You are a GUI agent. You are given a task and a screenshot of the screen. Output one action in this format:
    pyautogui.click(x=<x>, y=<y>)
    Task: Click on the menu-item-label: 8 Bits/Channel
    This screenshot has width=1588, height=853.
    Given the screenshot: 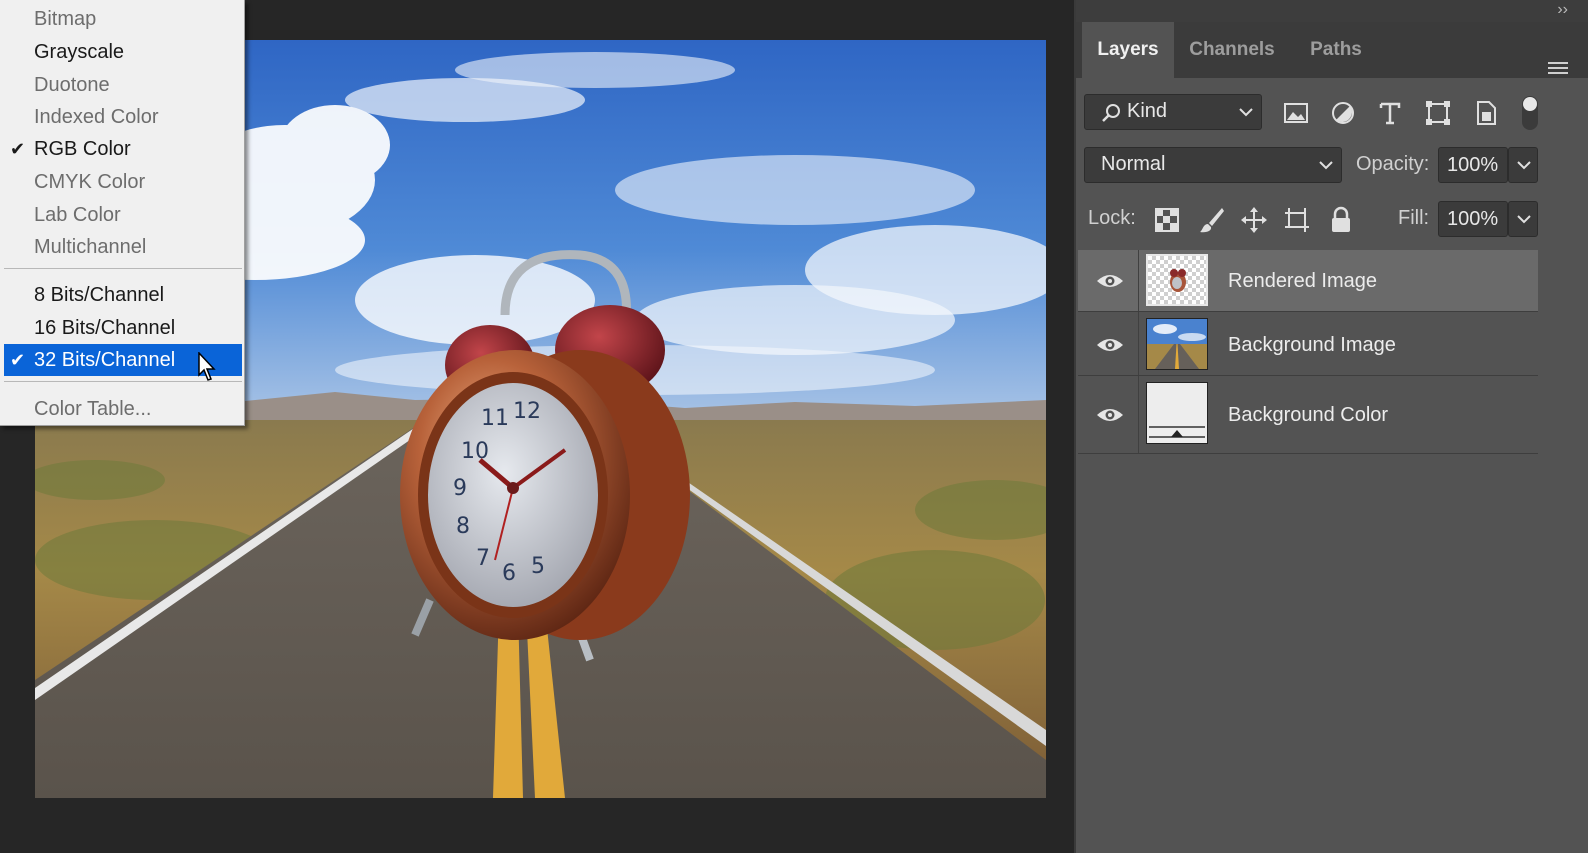 What is the action you would take?
    pyautogui.click(x=99, y=295)
    